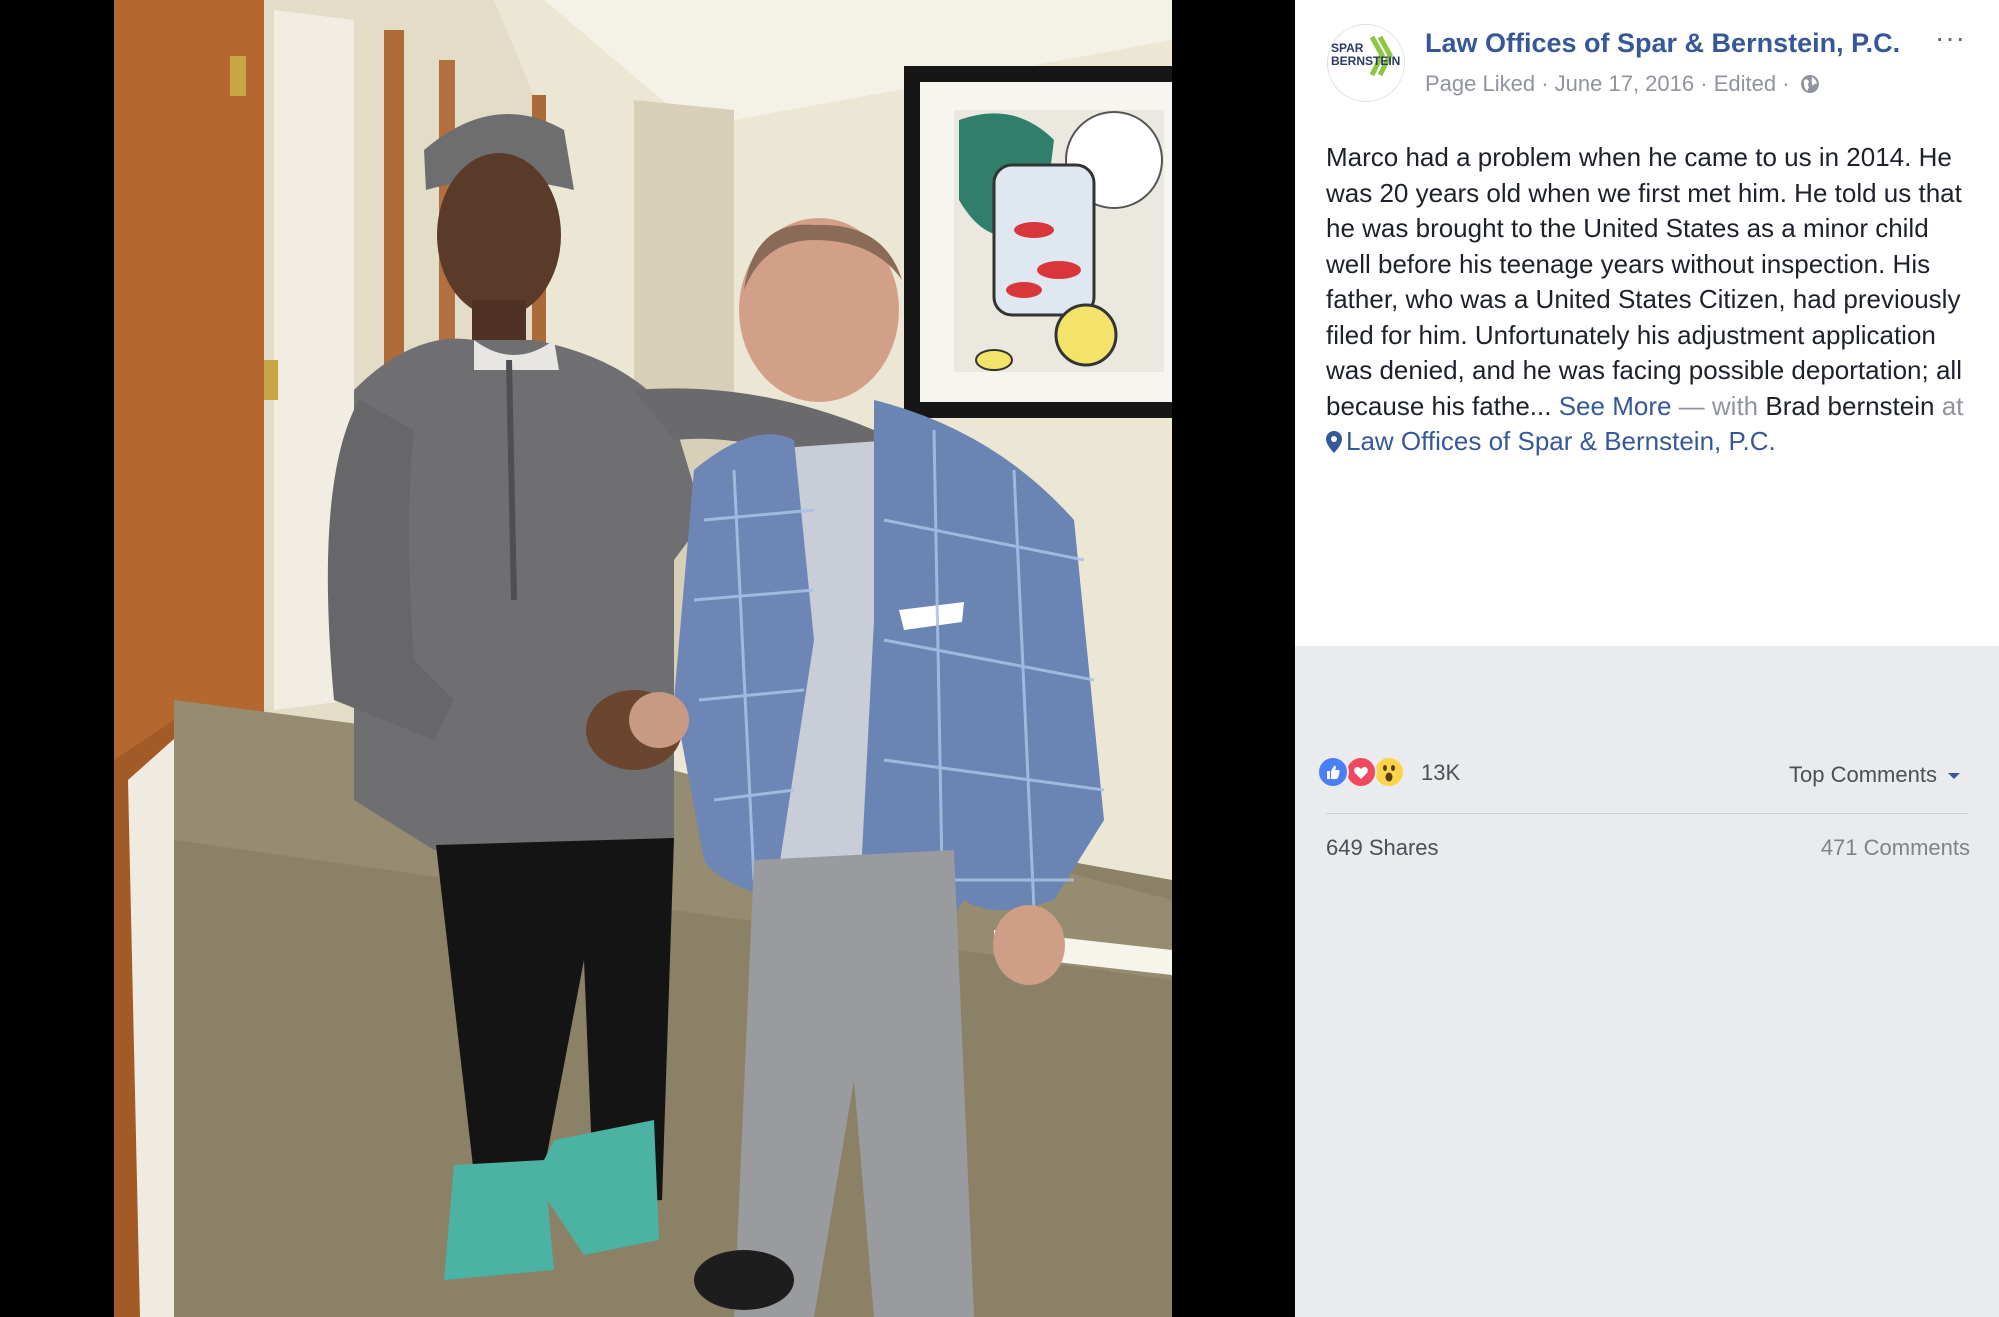 The image size is (1999, 1317). What do you see at coordinates (1561, 441) in the screenshot?
I see `location-link: Law Offices of Spar & Bernstein, P.C.` at bounding box center [1561, 441].